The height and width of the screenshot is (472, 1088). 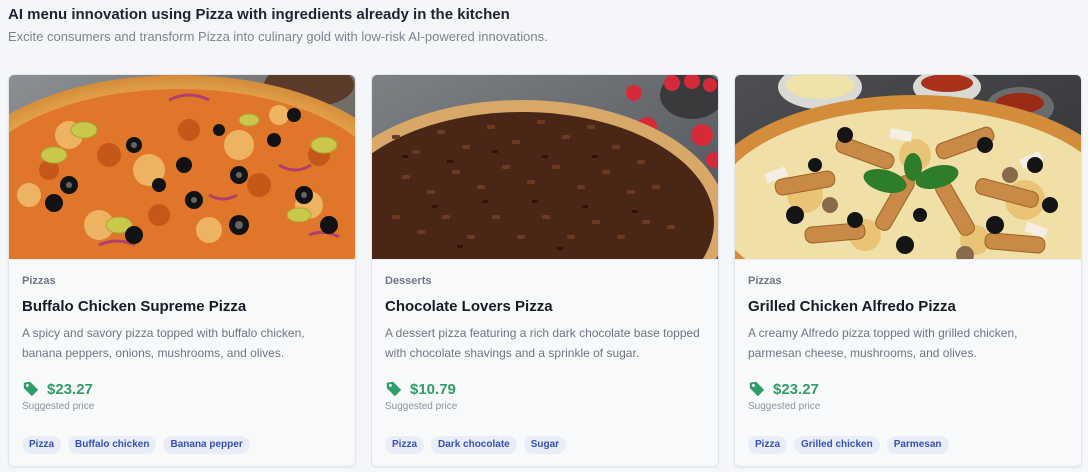 I want to click on ingredient-chip: Banana pepper, so click(x=206, y=445).